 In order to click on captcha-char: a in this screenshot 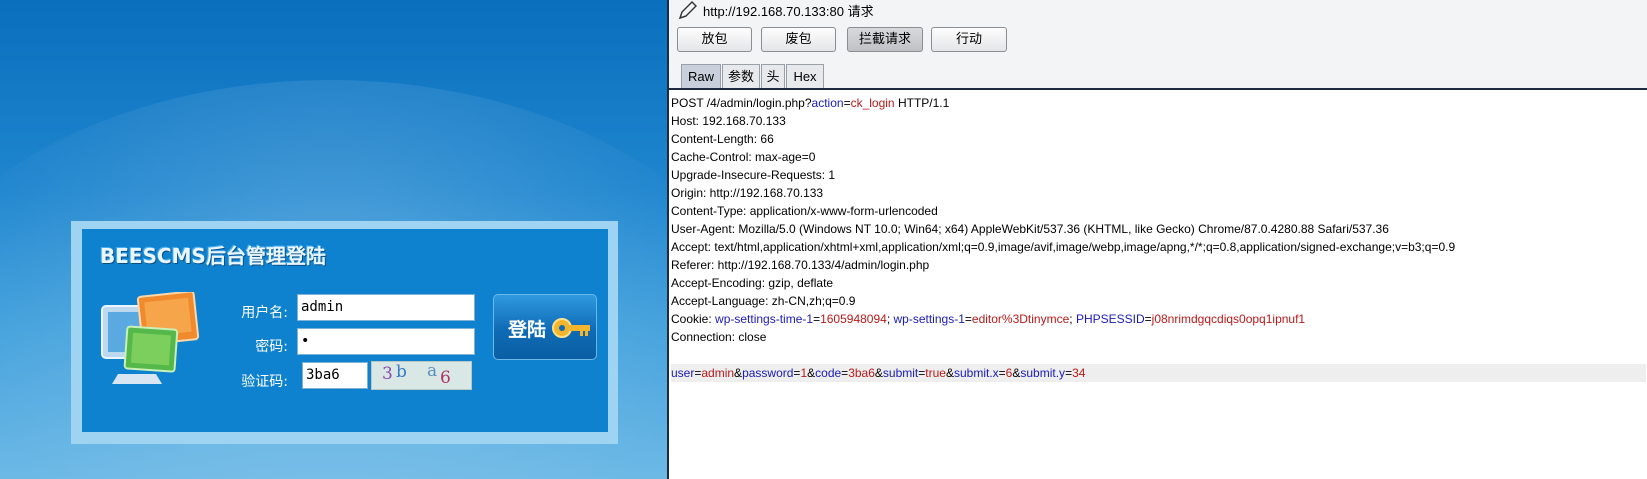, I will do `click(432, 371)`.